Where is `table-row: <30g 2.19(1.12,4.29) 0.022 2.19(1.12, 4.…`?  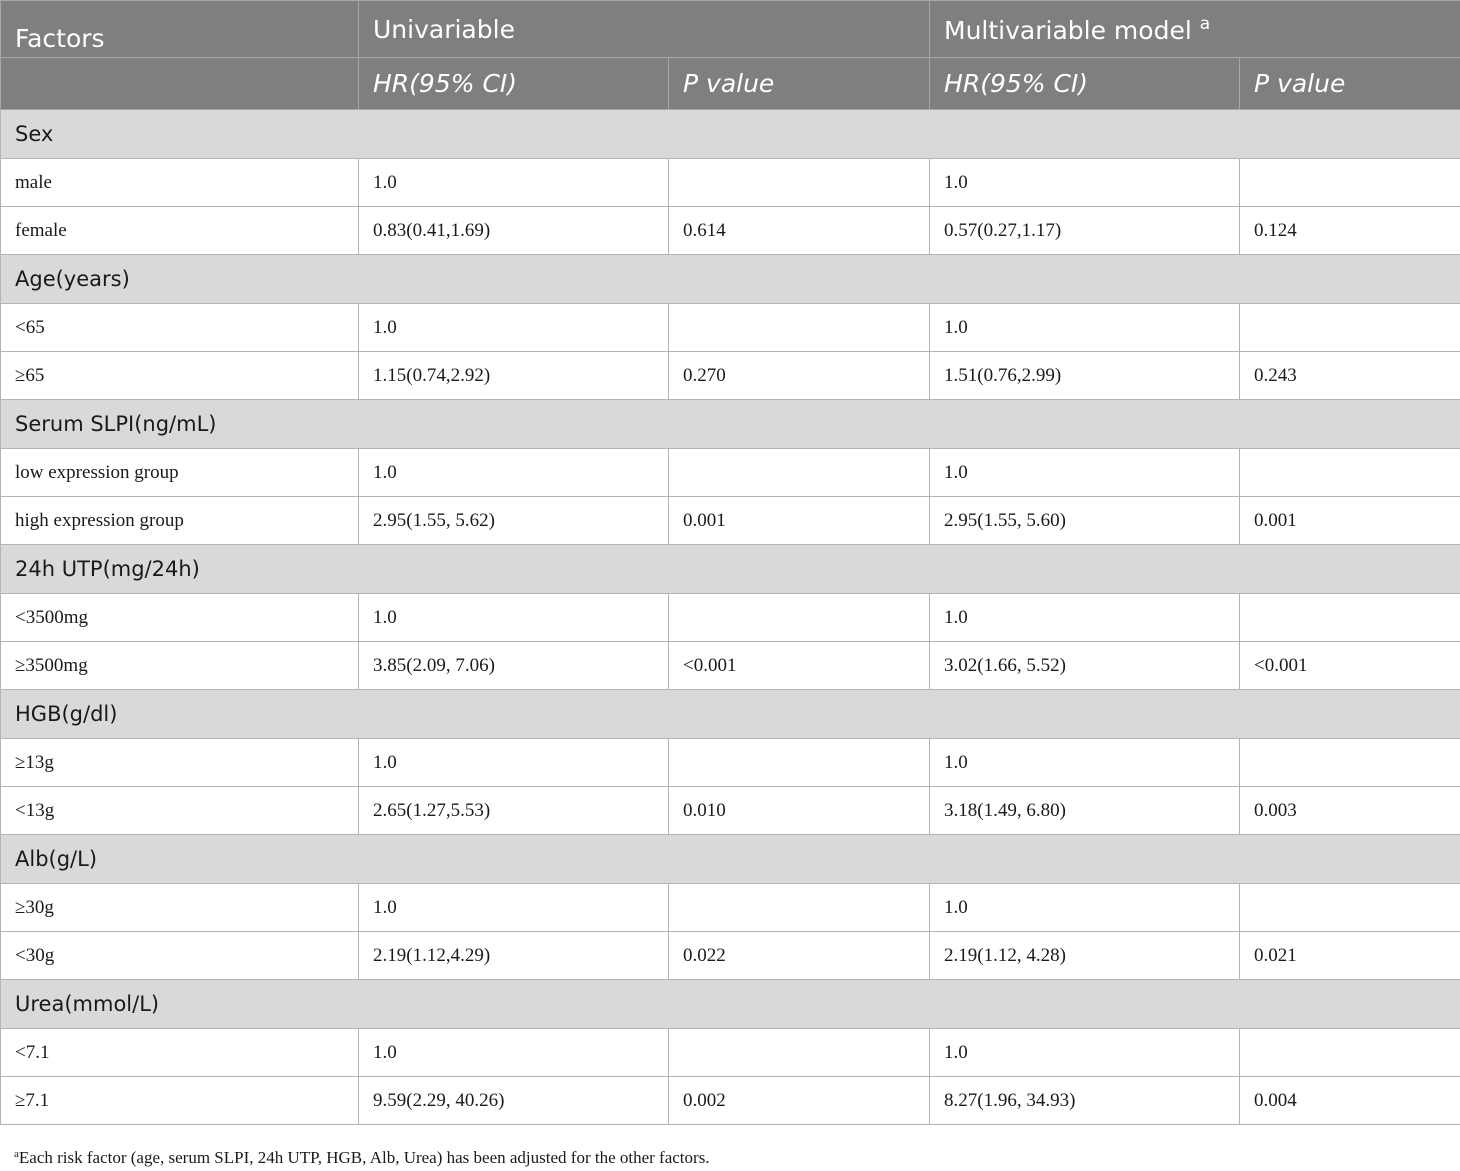
table-row: <30g 2.19(1.12,4.29) 0.022 2.19(1.12, 4.… is located at coordinates (730, 955).